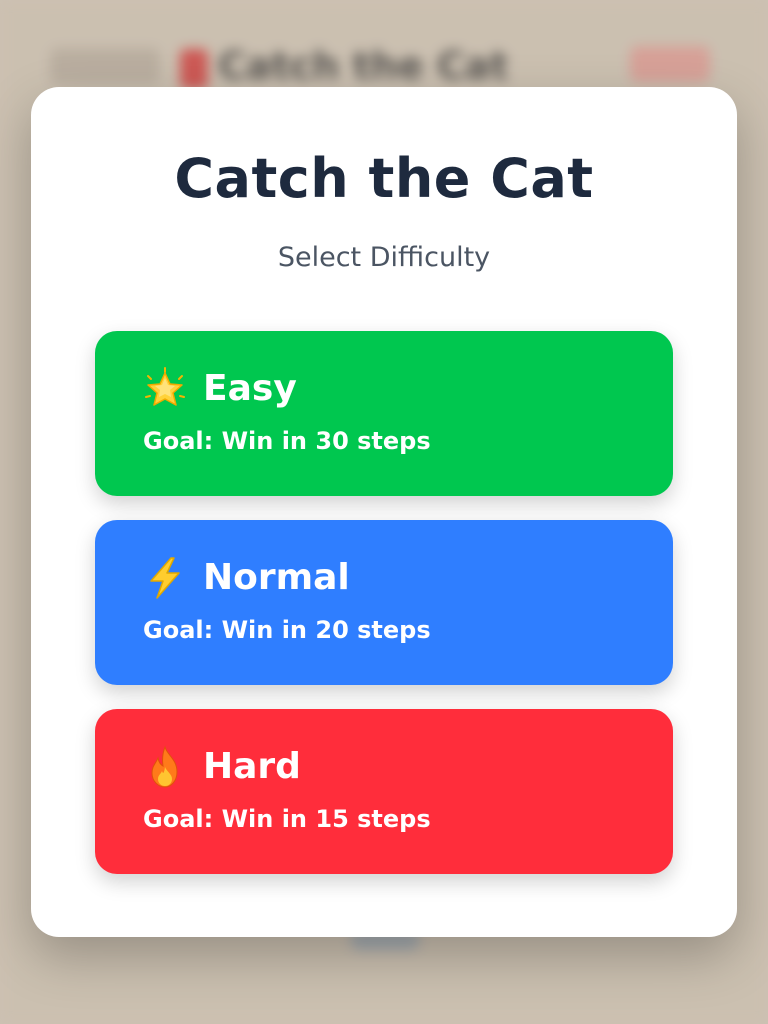  Describe the element at coordinates (165, 767) in the screenshot. I see `fire-icon` at that location.